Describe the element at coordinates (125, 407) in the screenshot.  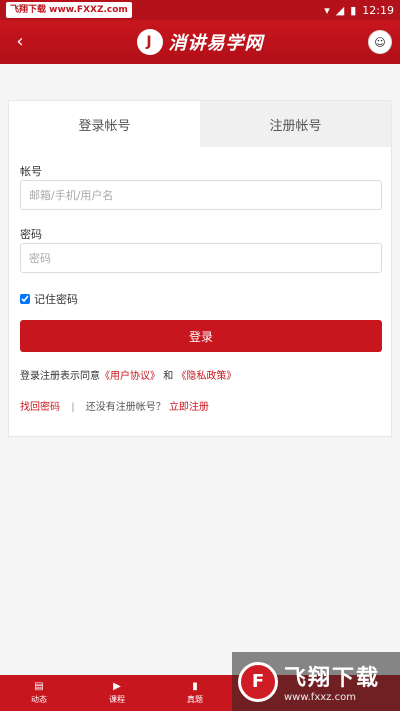
I see `no-account-text: 还没有注册帐号？` at that location.